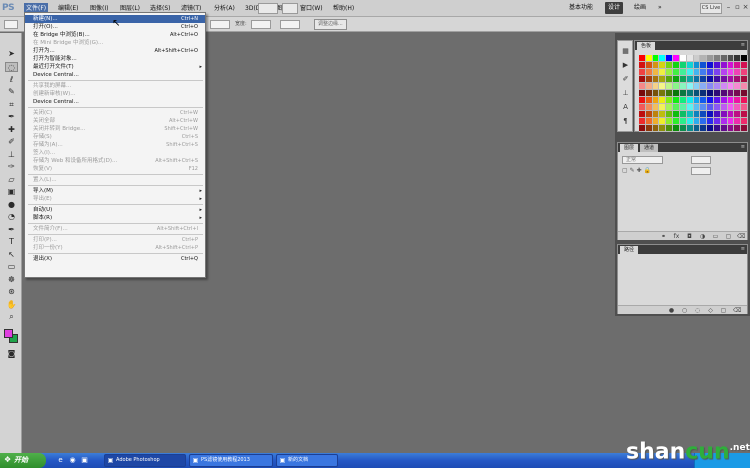  I want to click on gradient-tool-icon: ▣, so click(11, 192).